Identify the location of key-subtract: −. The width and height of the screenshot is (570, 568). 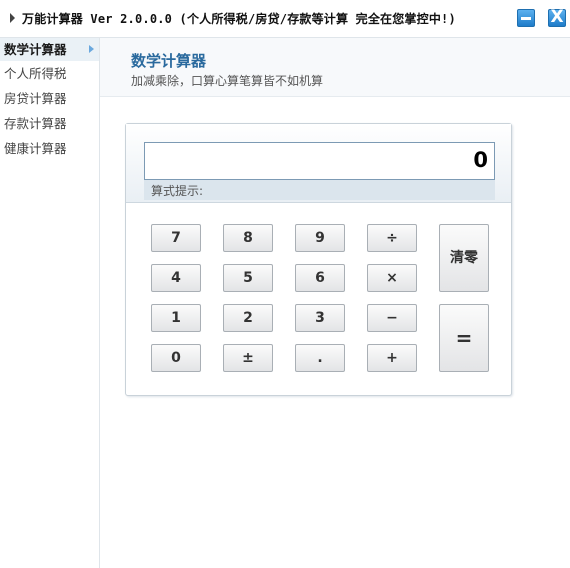
(392, 318).